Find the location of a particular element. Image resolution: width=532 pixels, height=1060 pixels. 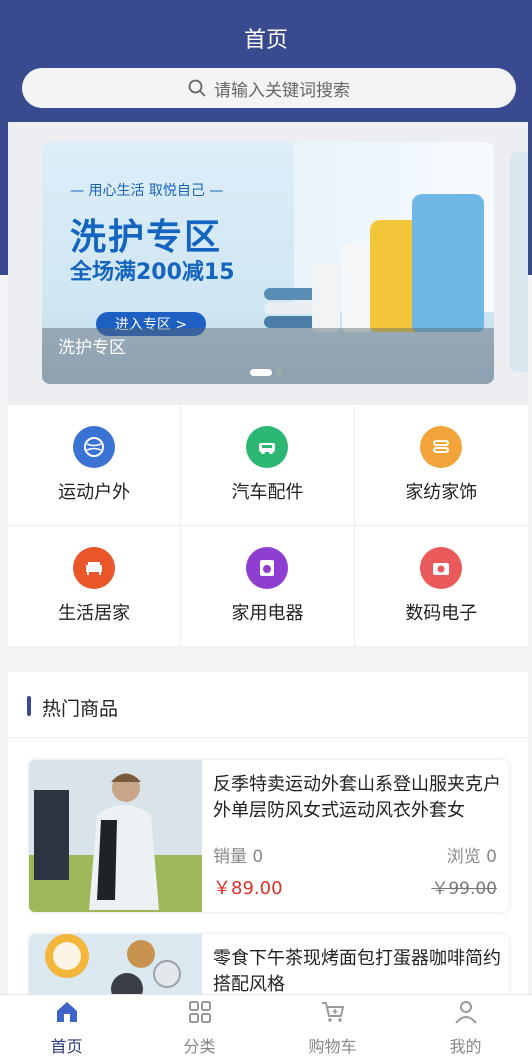

tab-label: 分类 is located at coordinates (199, 1046).